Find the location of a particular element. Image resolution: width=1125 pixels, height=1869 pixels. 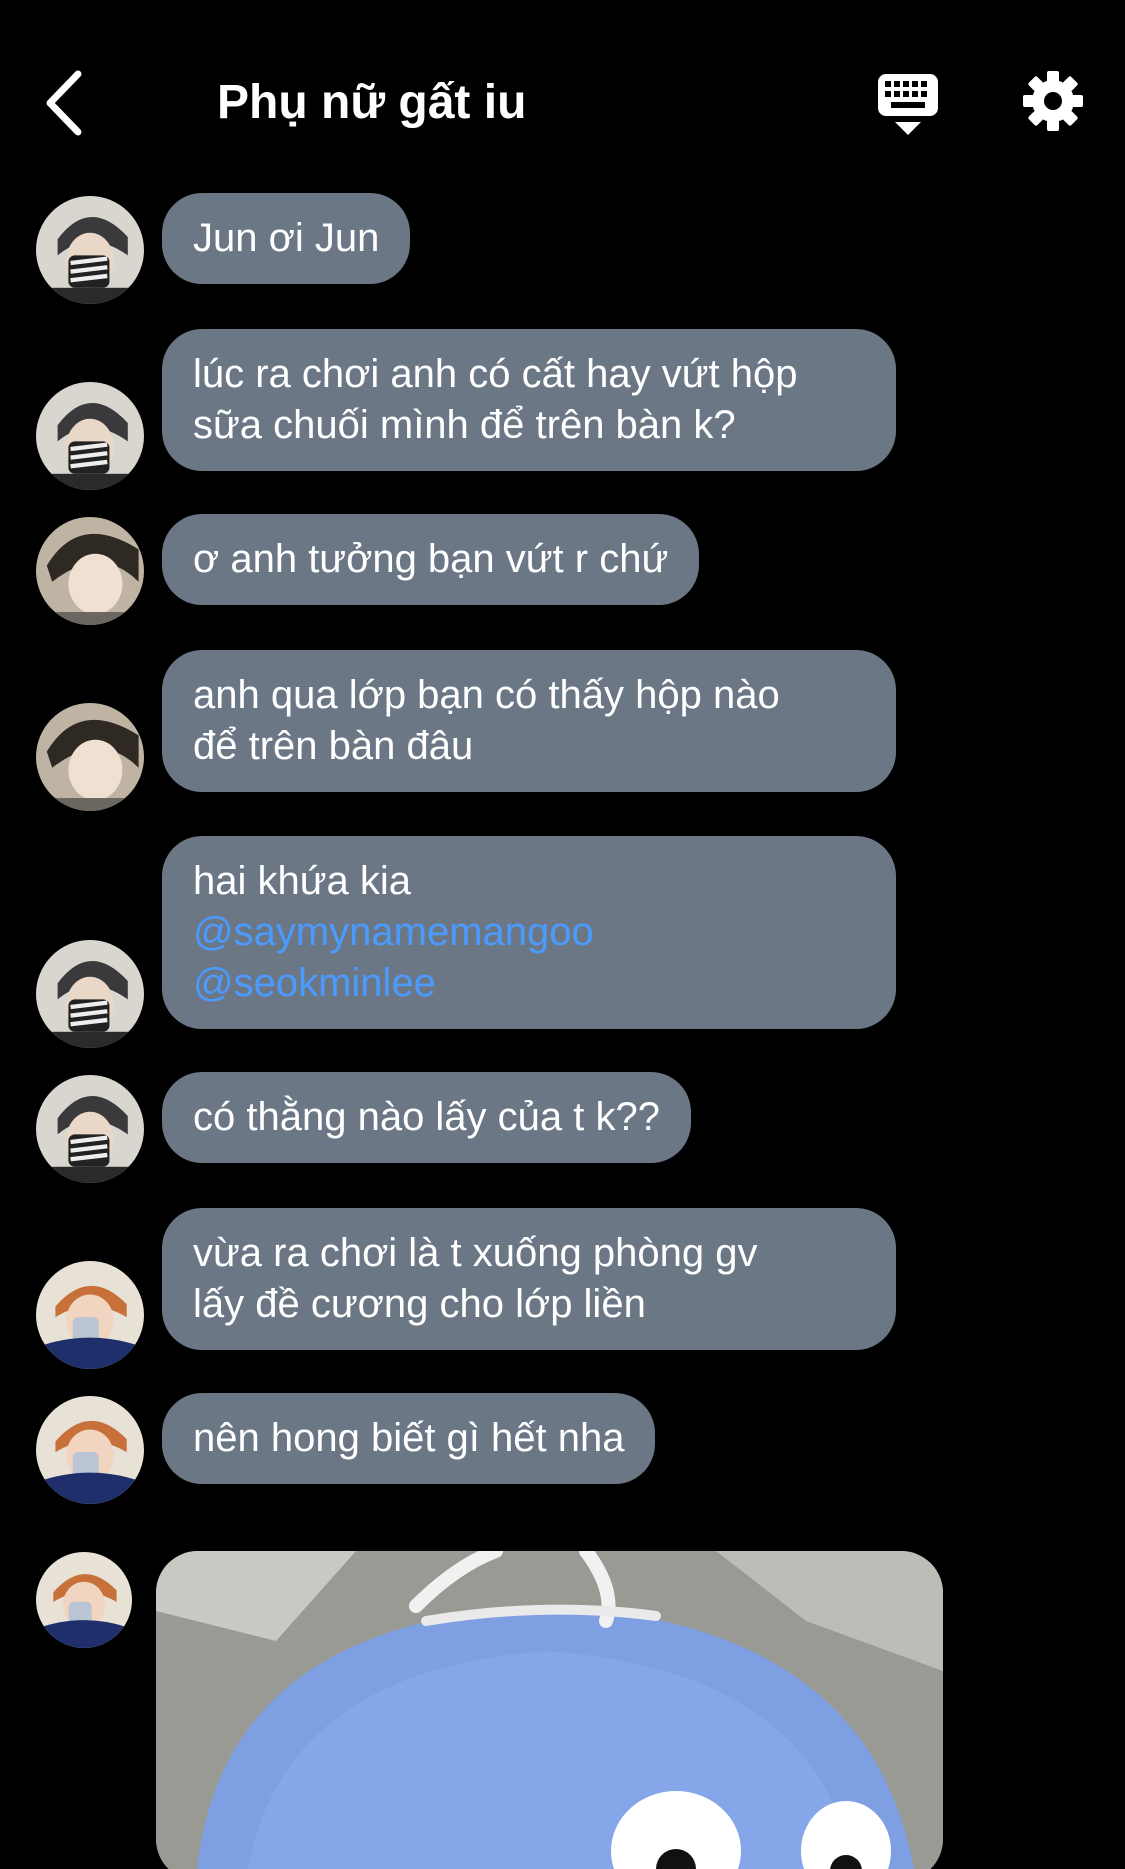

keyboard-hide-icon is located at coordinates (908, 104).